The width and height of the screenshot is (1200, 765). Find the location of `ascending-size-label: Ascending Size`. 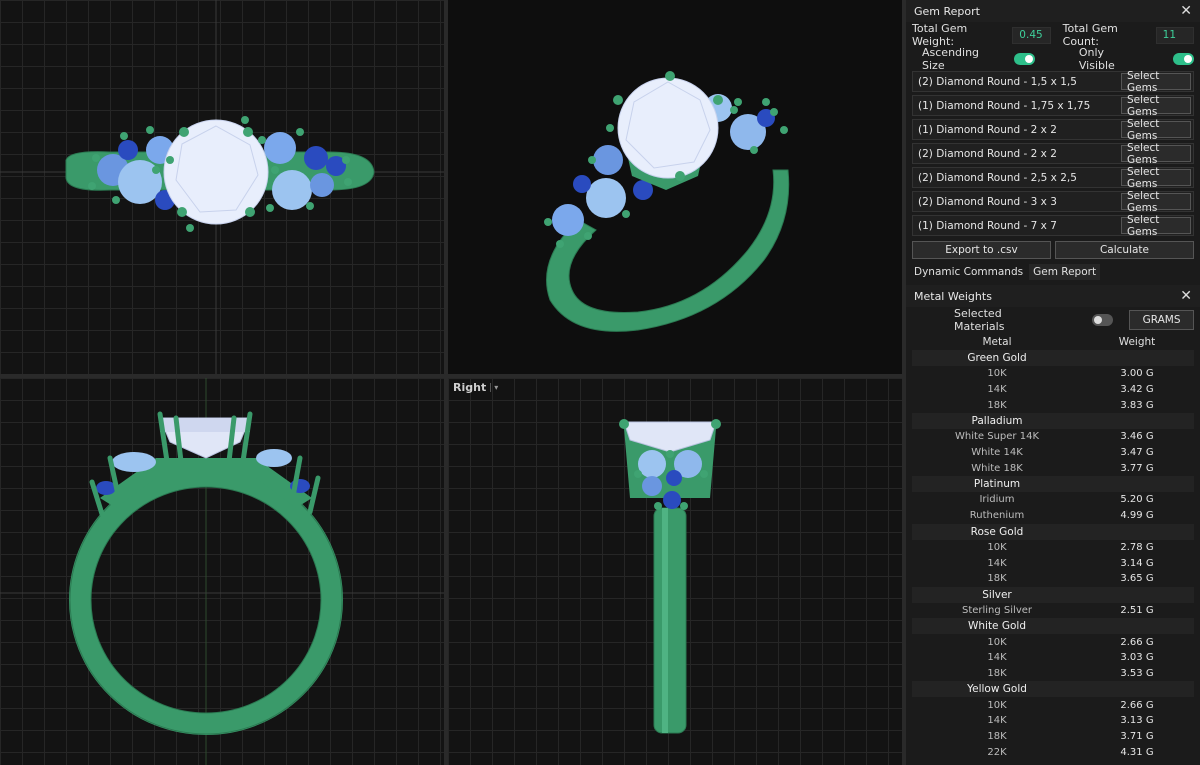

ascending-size-label: Ascending Size is located at coordinates (951, 59).